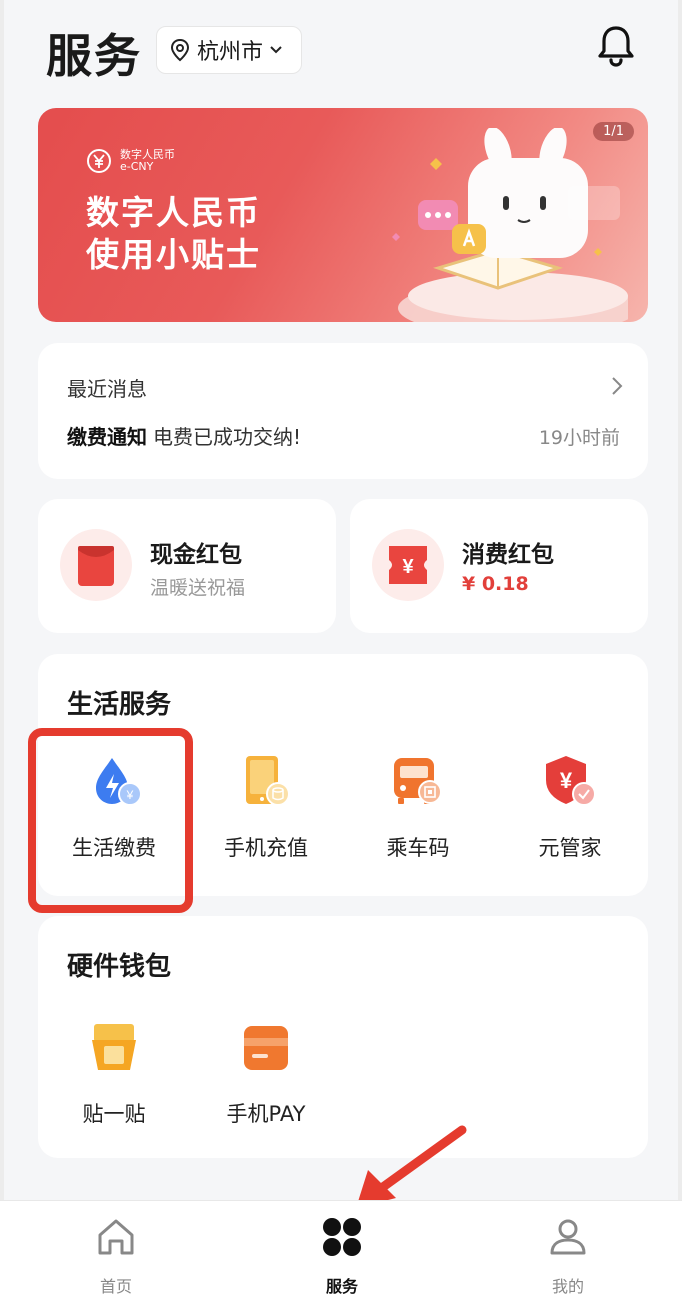  I want to click on nav-services: 服务, so click(342, 1256).